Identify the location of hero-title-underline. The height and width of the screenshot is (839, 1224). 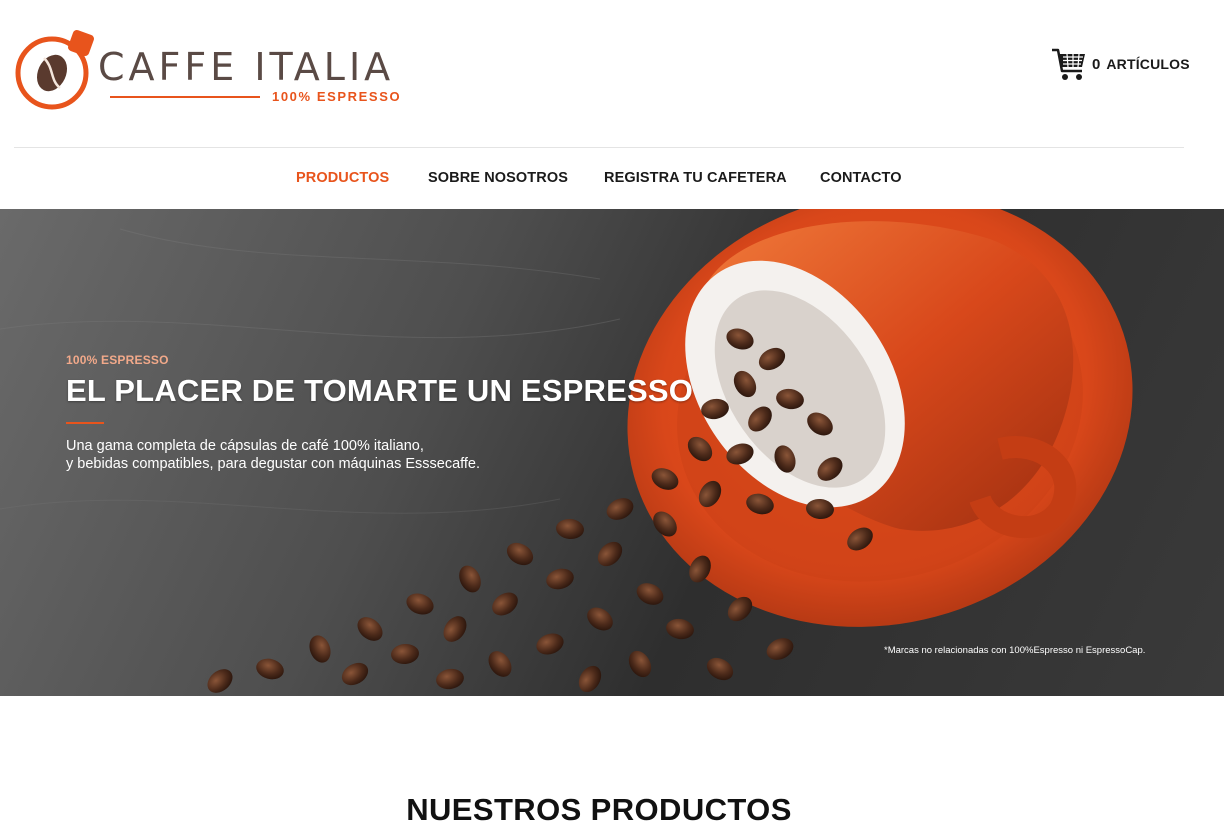
(85, 423).